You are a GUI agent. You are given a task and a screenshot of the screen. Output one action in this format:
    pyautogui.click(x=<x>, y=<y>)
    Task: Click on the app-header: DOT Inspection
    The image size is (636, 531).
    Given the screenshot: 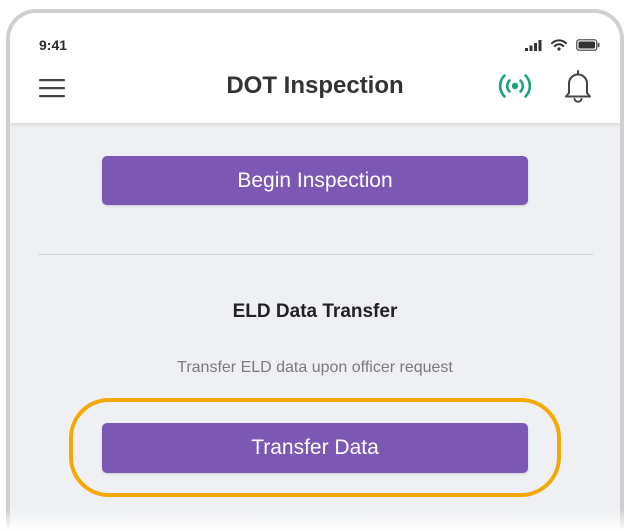 What is the action you would take?
    pyautogui.click(x=315, y=94)
    